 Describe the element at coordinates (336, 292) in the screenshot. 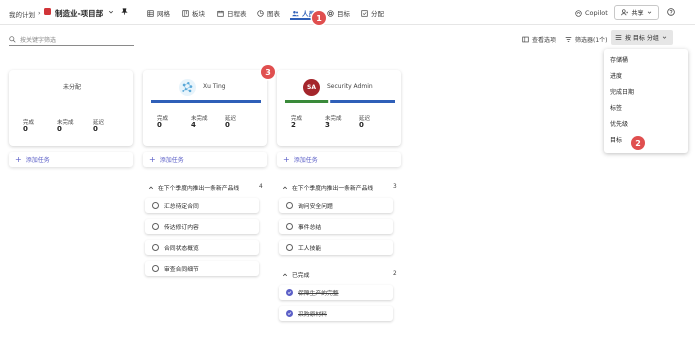

I see `task-card-completed: 保障生产的完整` at that location.